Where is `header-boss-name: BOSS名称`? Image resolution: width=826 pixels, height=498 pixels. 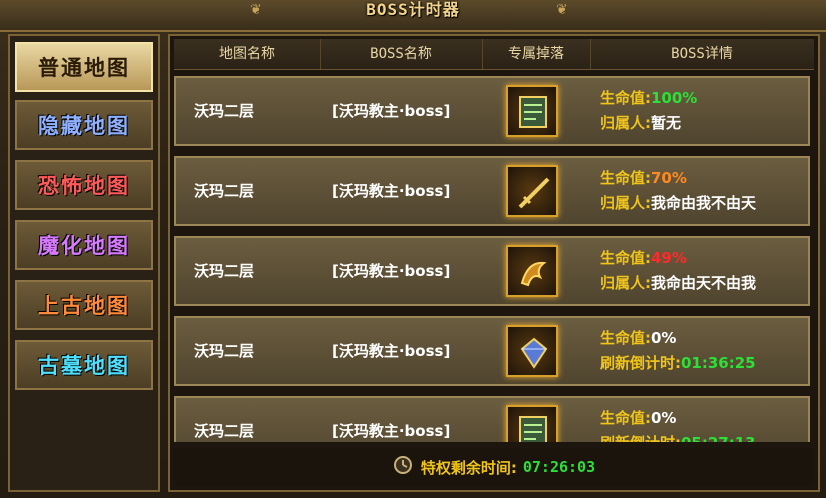 header-boss-name: BOSS名称 is located at coordinates (401, 54).